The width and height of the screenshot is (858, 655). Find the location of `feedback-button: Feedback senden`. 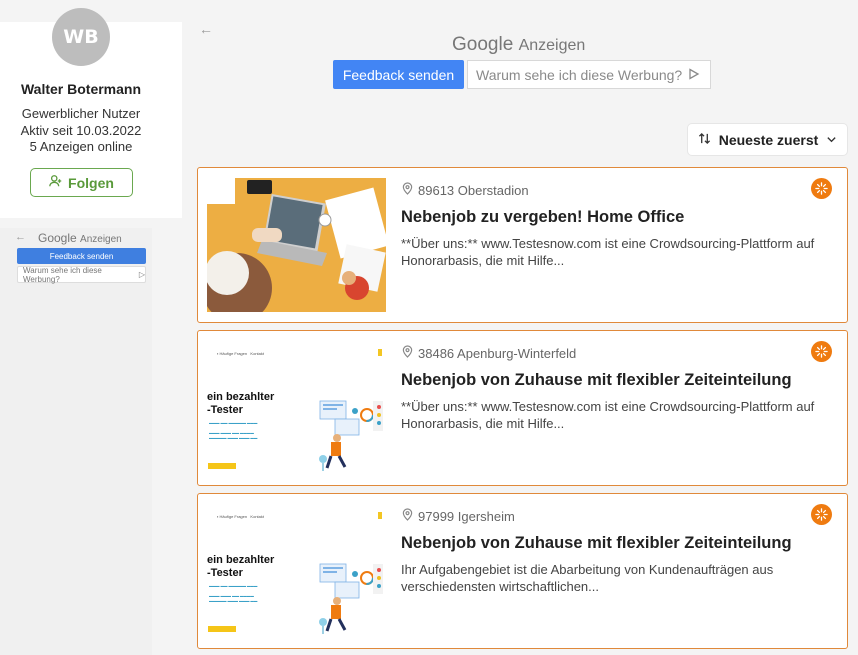

feedback-button: Feedback senden is located at coordinates (398, 74).